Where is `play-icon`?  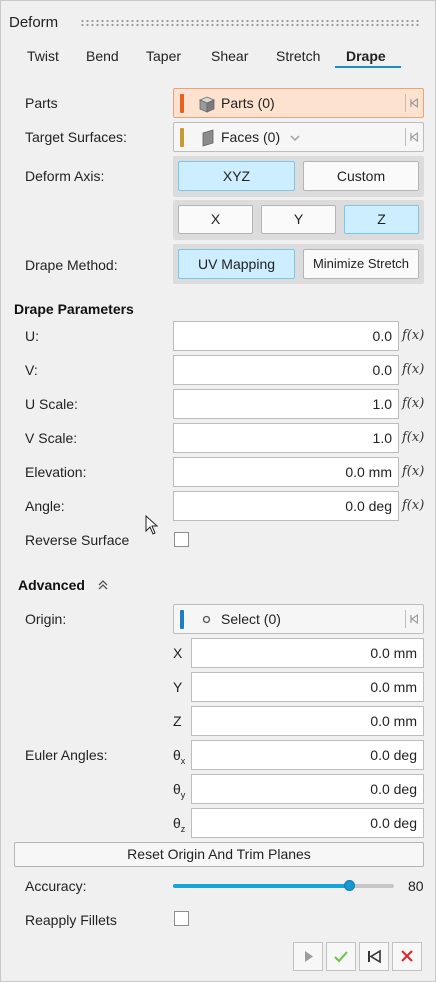 play-icon is located at coordinates (309, 956).